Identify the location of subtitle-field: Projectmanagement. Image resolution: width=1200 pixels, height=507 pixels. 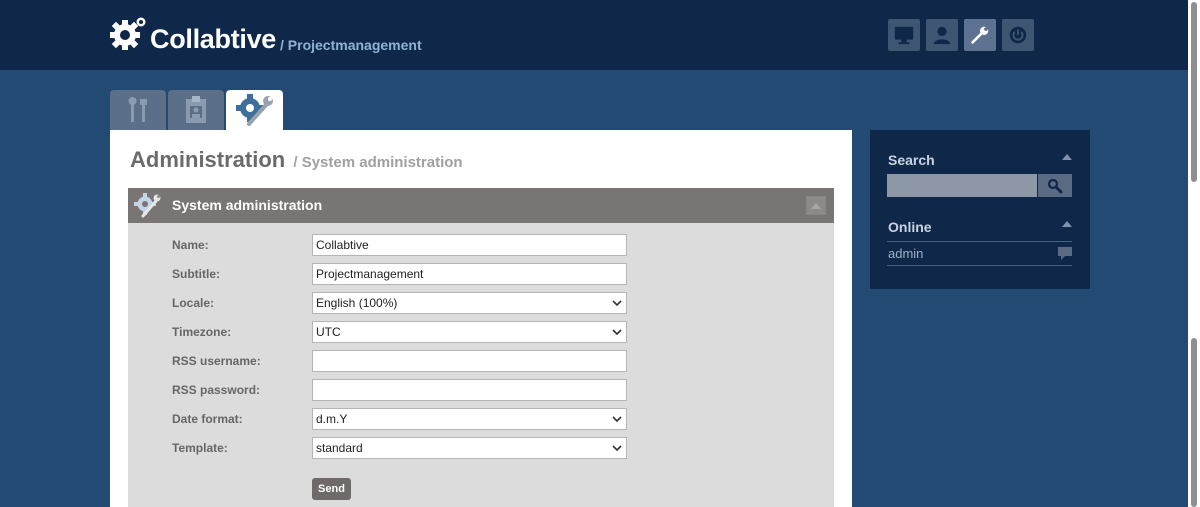
(469, 274).